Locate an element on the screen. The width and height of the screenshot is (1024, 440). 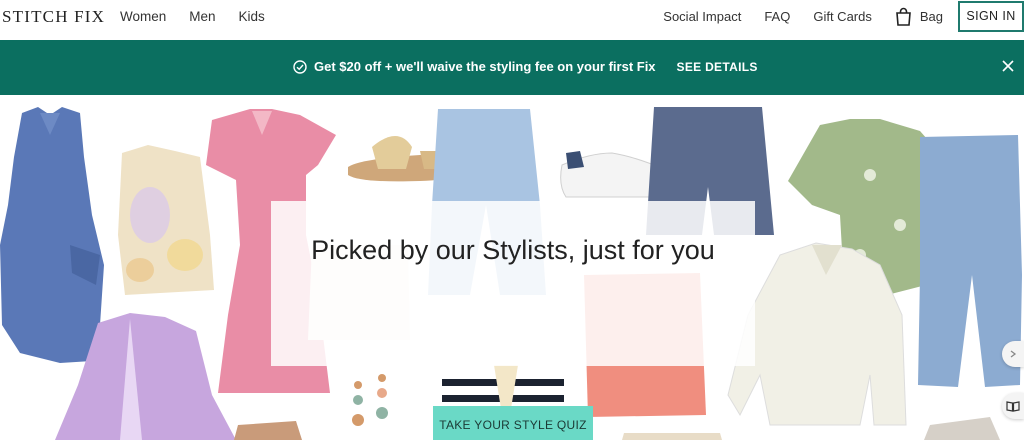
side-arrow-widget is located at coordinates (1013, 354).